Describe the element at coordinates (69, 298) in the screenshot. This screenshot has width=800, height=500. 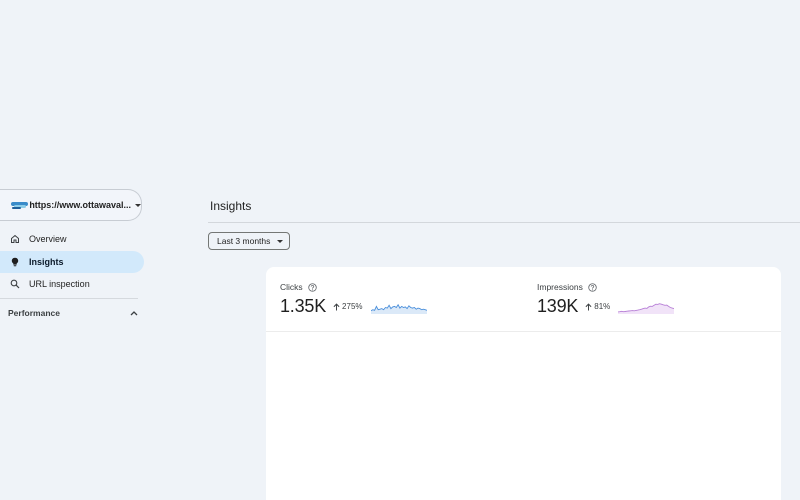
I see `sidebar-divider` at that location.